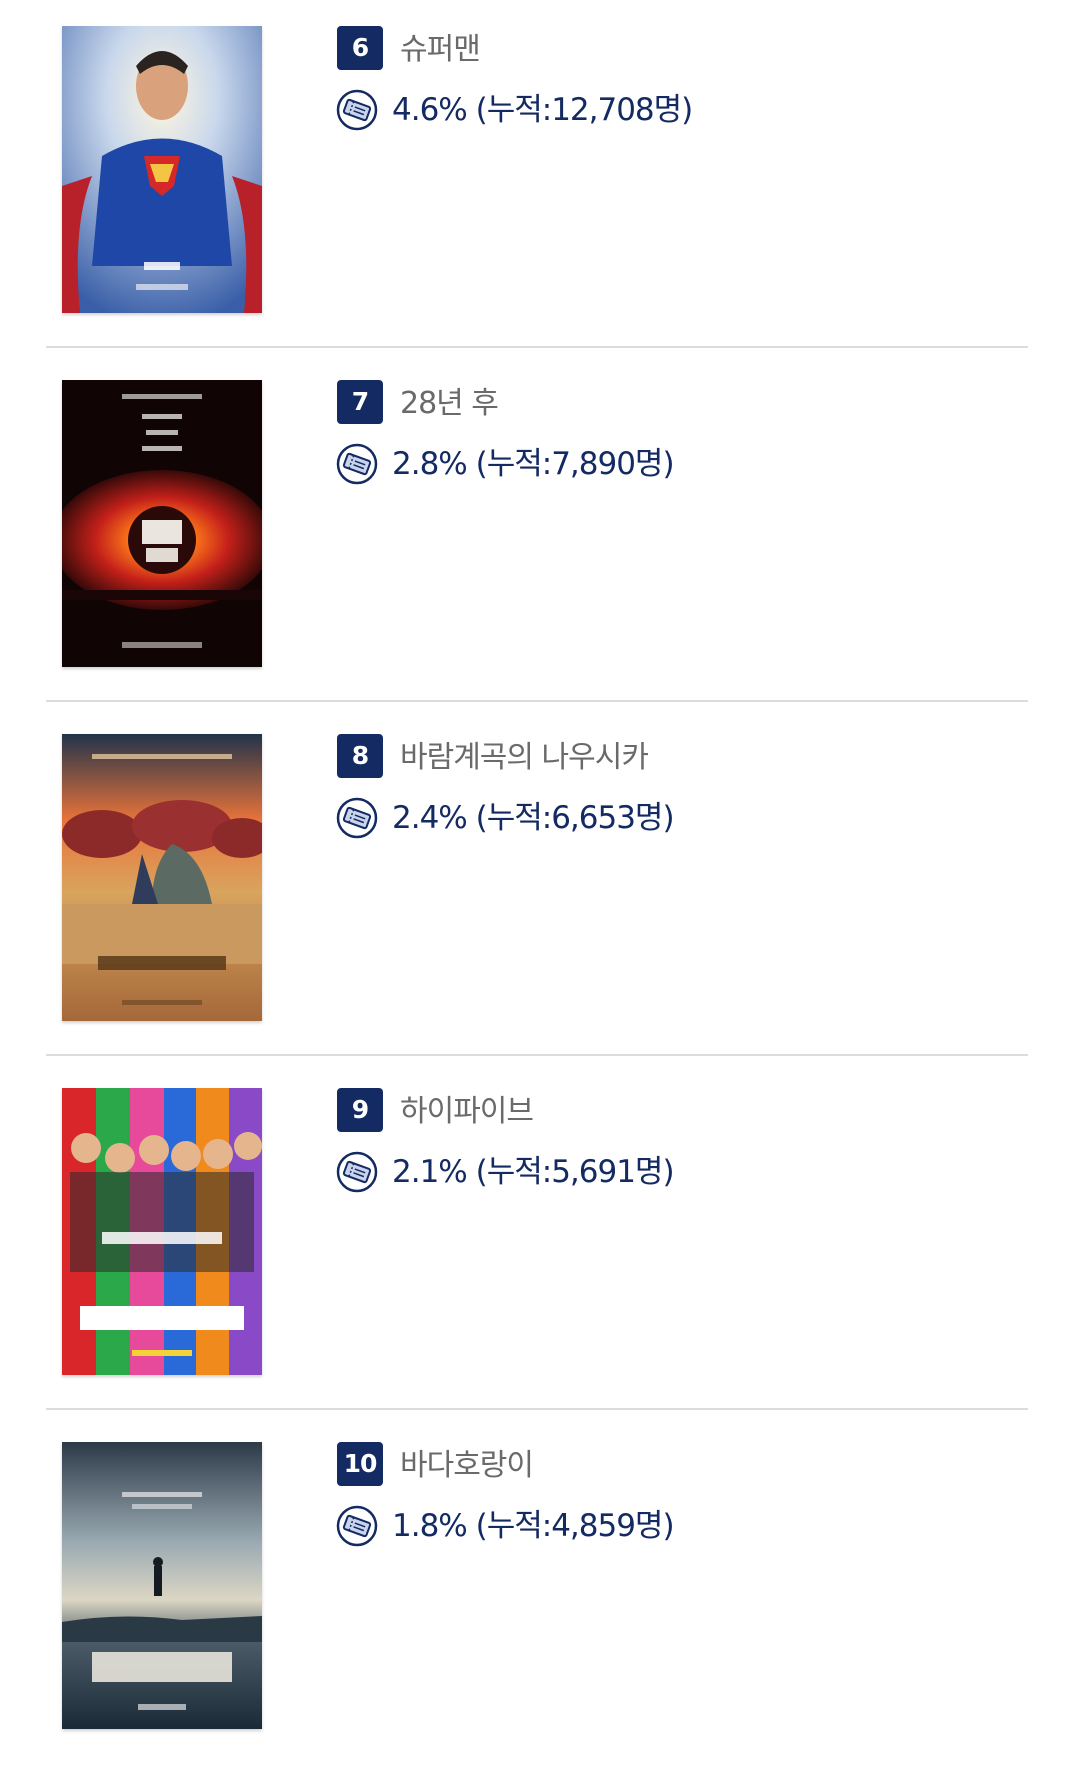 The width and height of the screenshot is (1075, 1770). Describe the element at coordinates (533, 1172) in the screenshot. I see `audience-share-stat: 2.1% (누적:5,691명)` at that location.